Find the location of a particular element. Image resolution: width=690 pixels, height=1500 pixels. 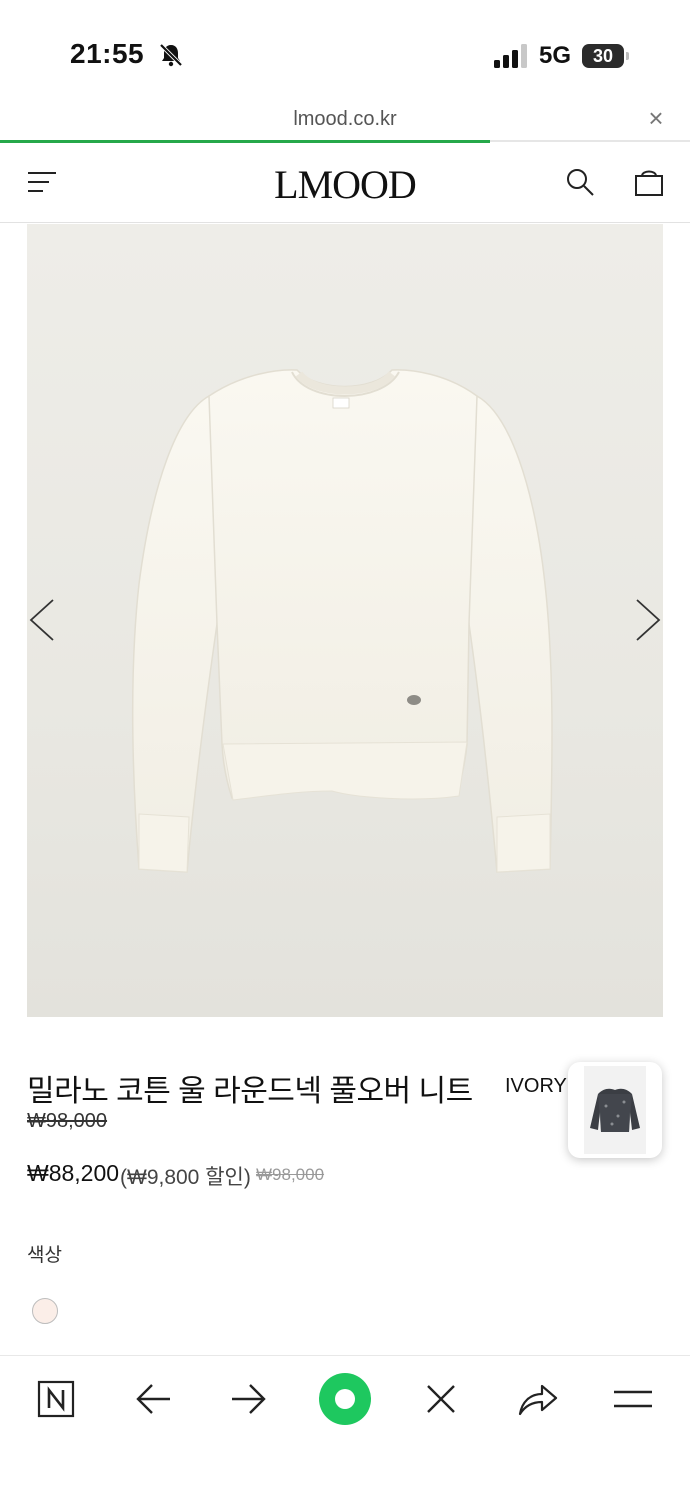

close-icon: × is located at coordinates (656, 118).